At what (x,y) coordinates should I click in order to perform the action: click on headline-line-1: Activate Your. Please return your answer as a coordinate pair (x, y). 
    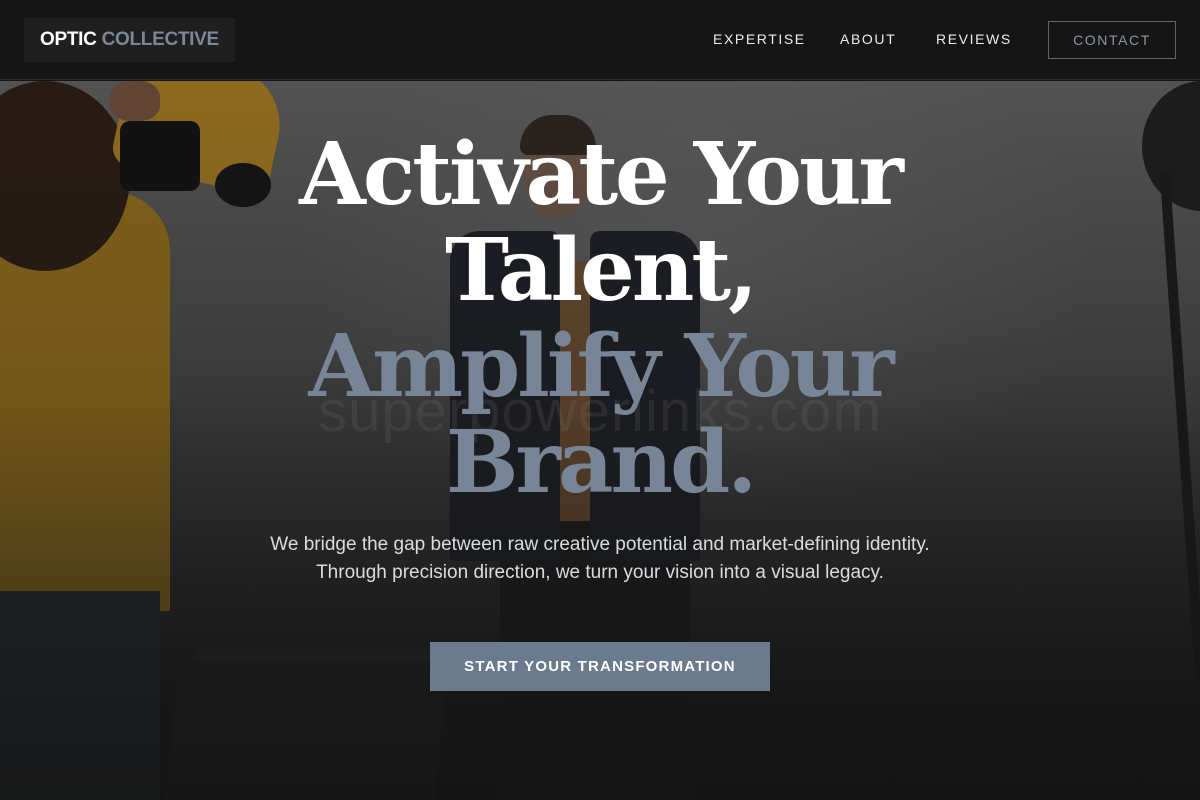
    Looking at the image, I should click on (601, 174).